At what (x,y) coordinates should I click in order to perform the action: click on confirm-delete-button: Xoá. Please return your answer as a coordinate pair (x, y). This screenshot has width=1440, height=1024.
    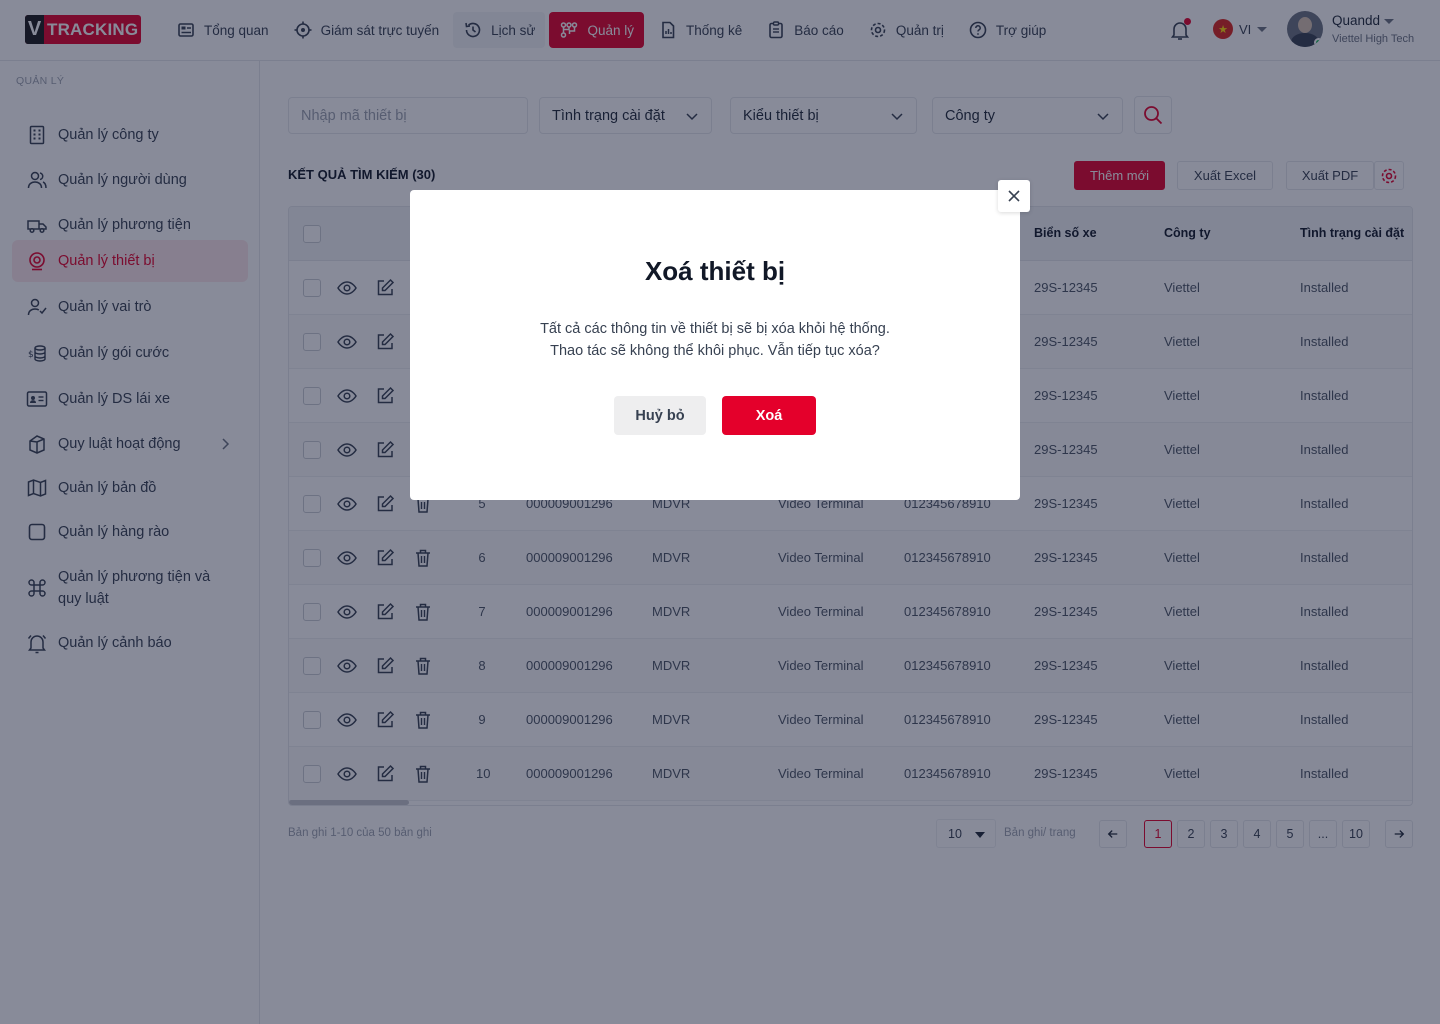
    Looking at the image, I should click on (769, 415).